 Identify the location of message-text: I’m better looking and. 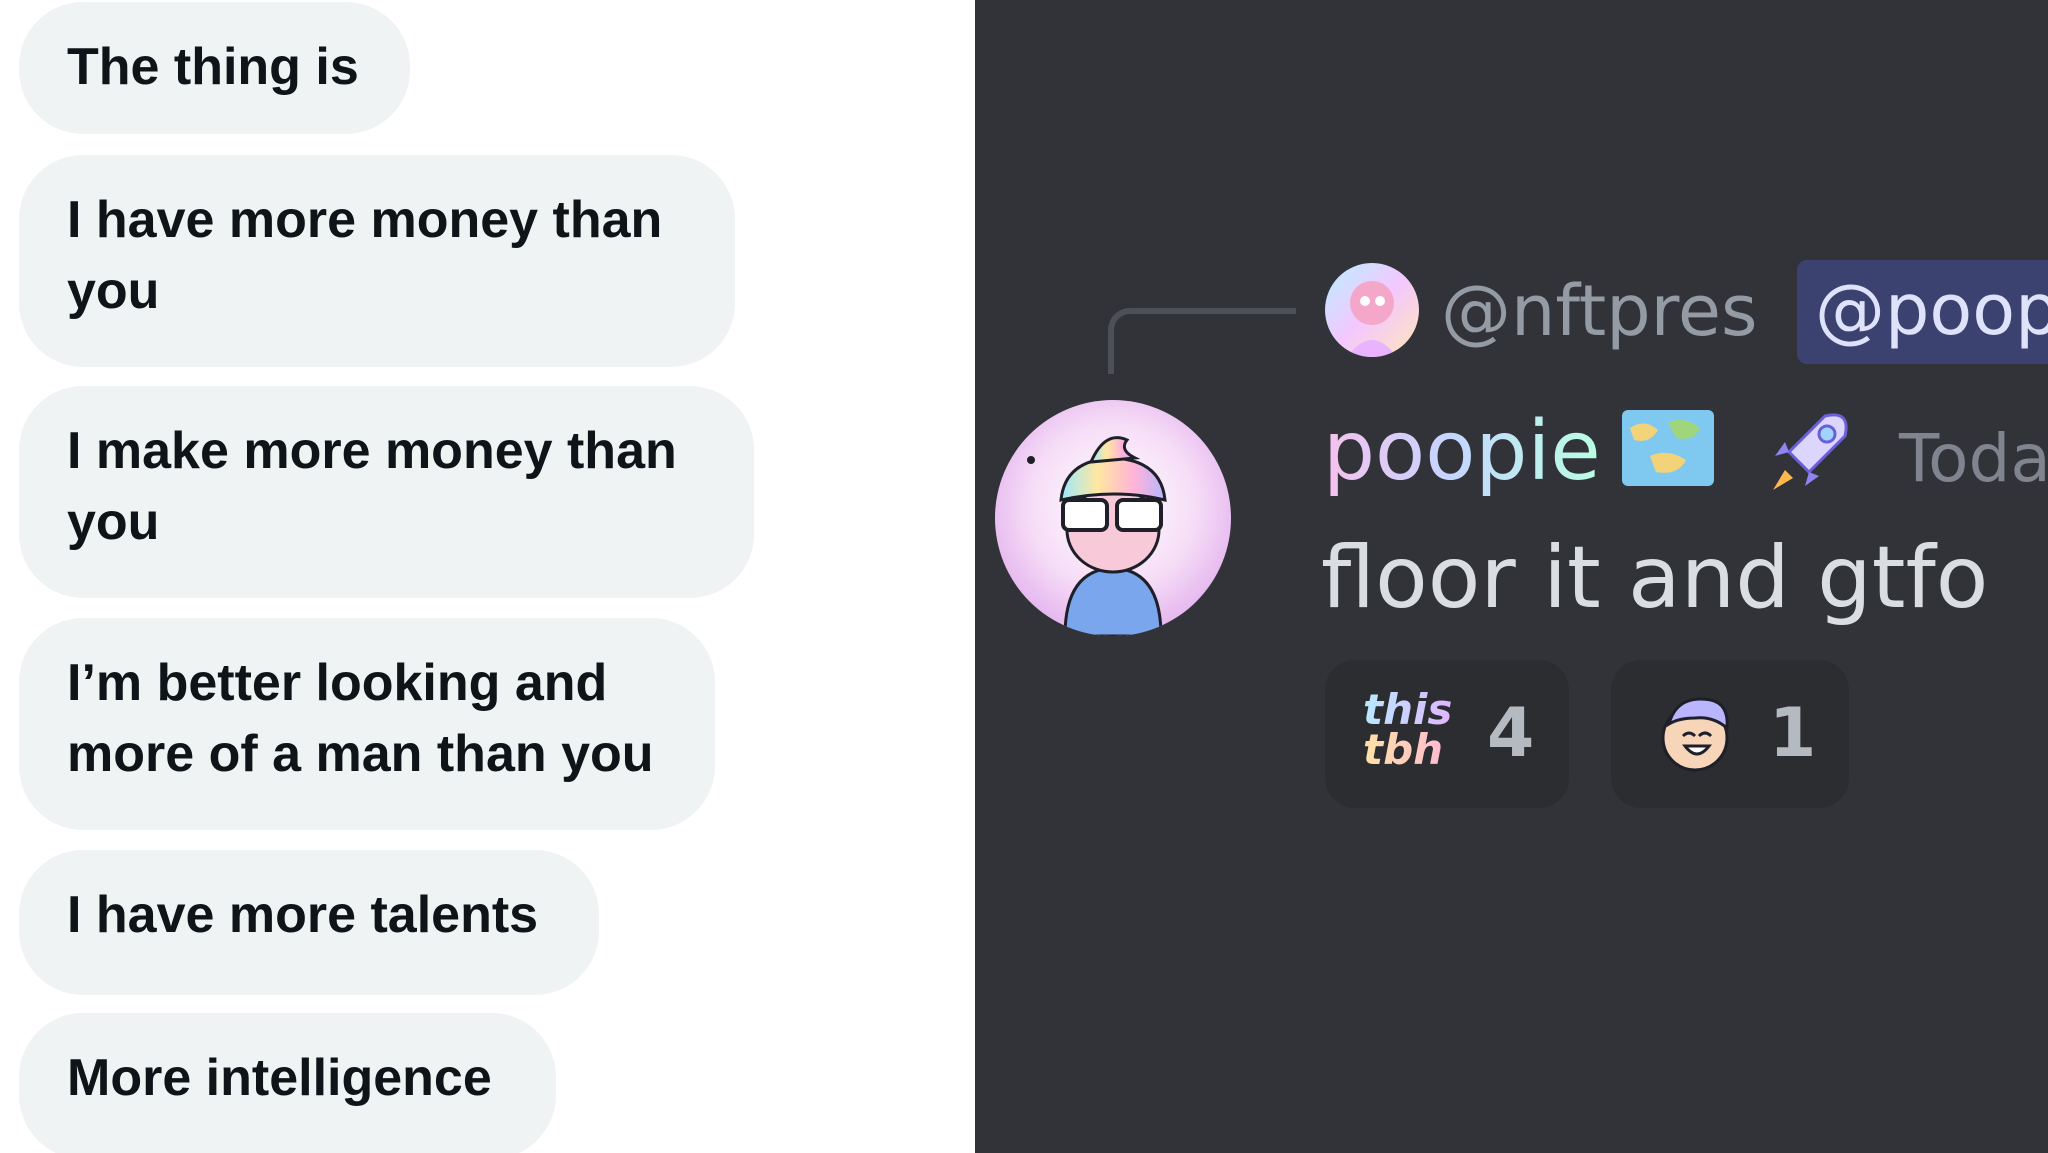
(337, 683).